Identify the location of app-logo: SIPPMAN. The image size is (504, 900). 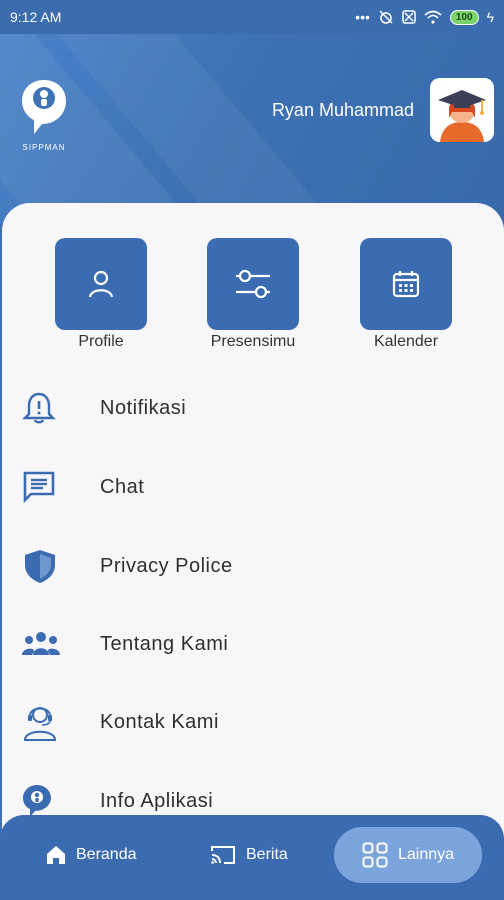
(44, 115).